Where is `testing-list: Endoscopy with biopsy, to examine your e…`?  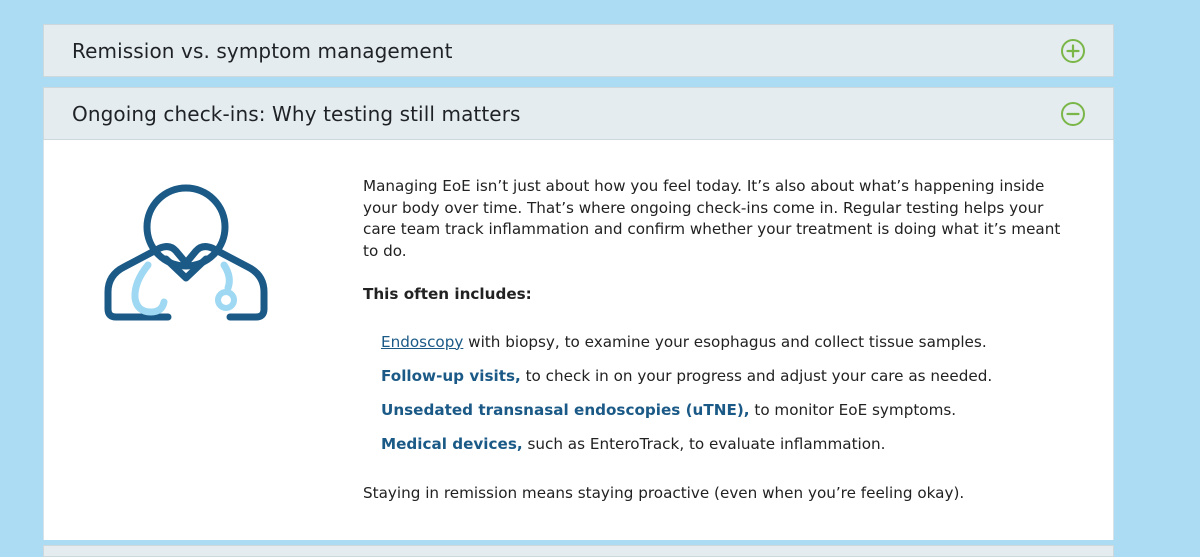
testing-list: Endoscopy with biopsy, to examine your e… is located at coordinates (722, 394).